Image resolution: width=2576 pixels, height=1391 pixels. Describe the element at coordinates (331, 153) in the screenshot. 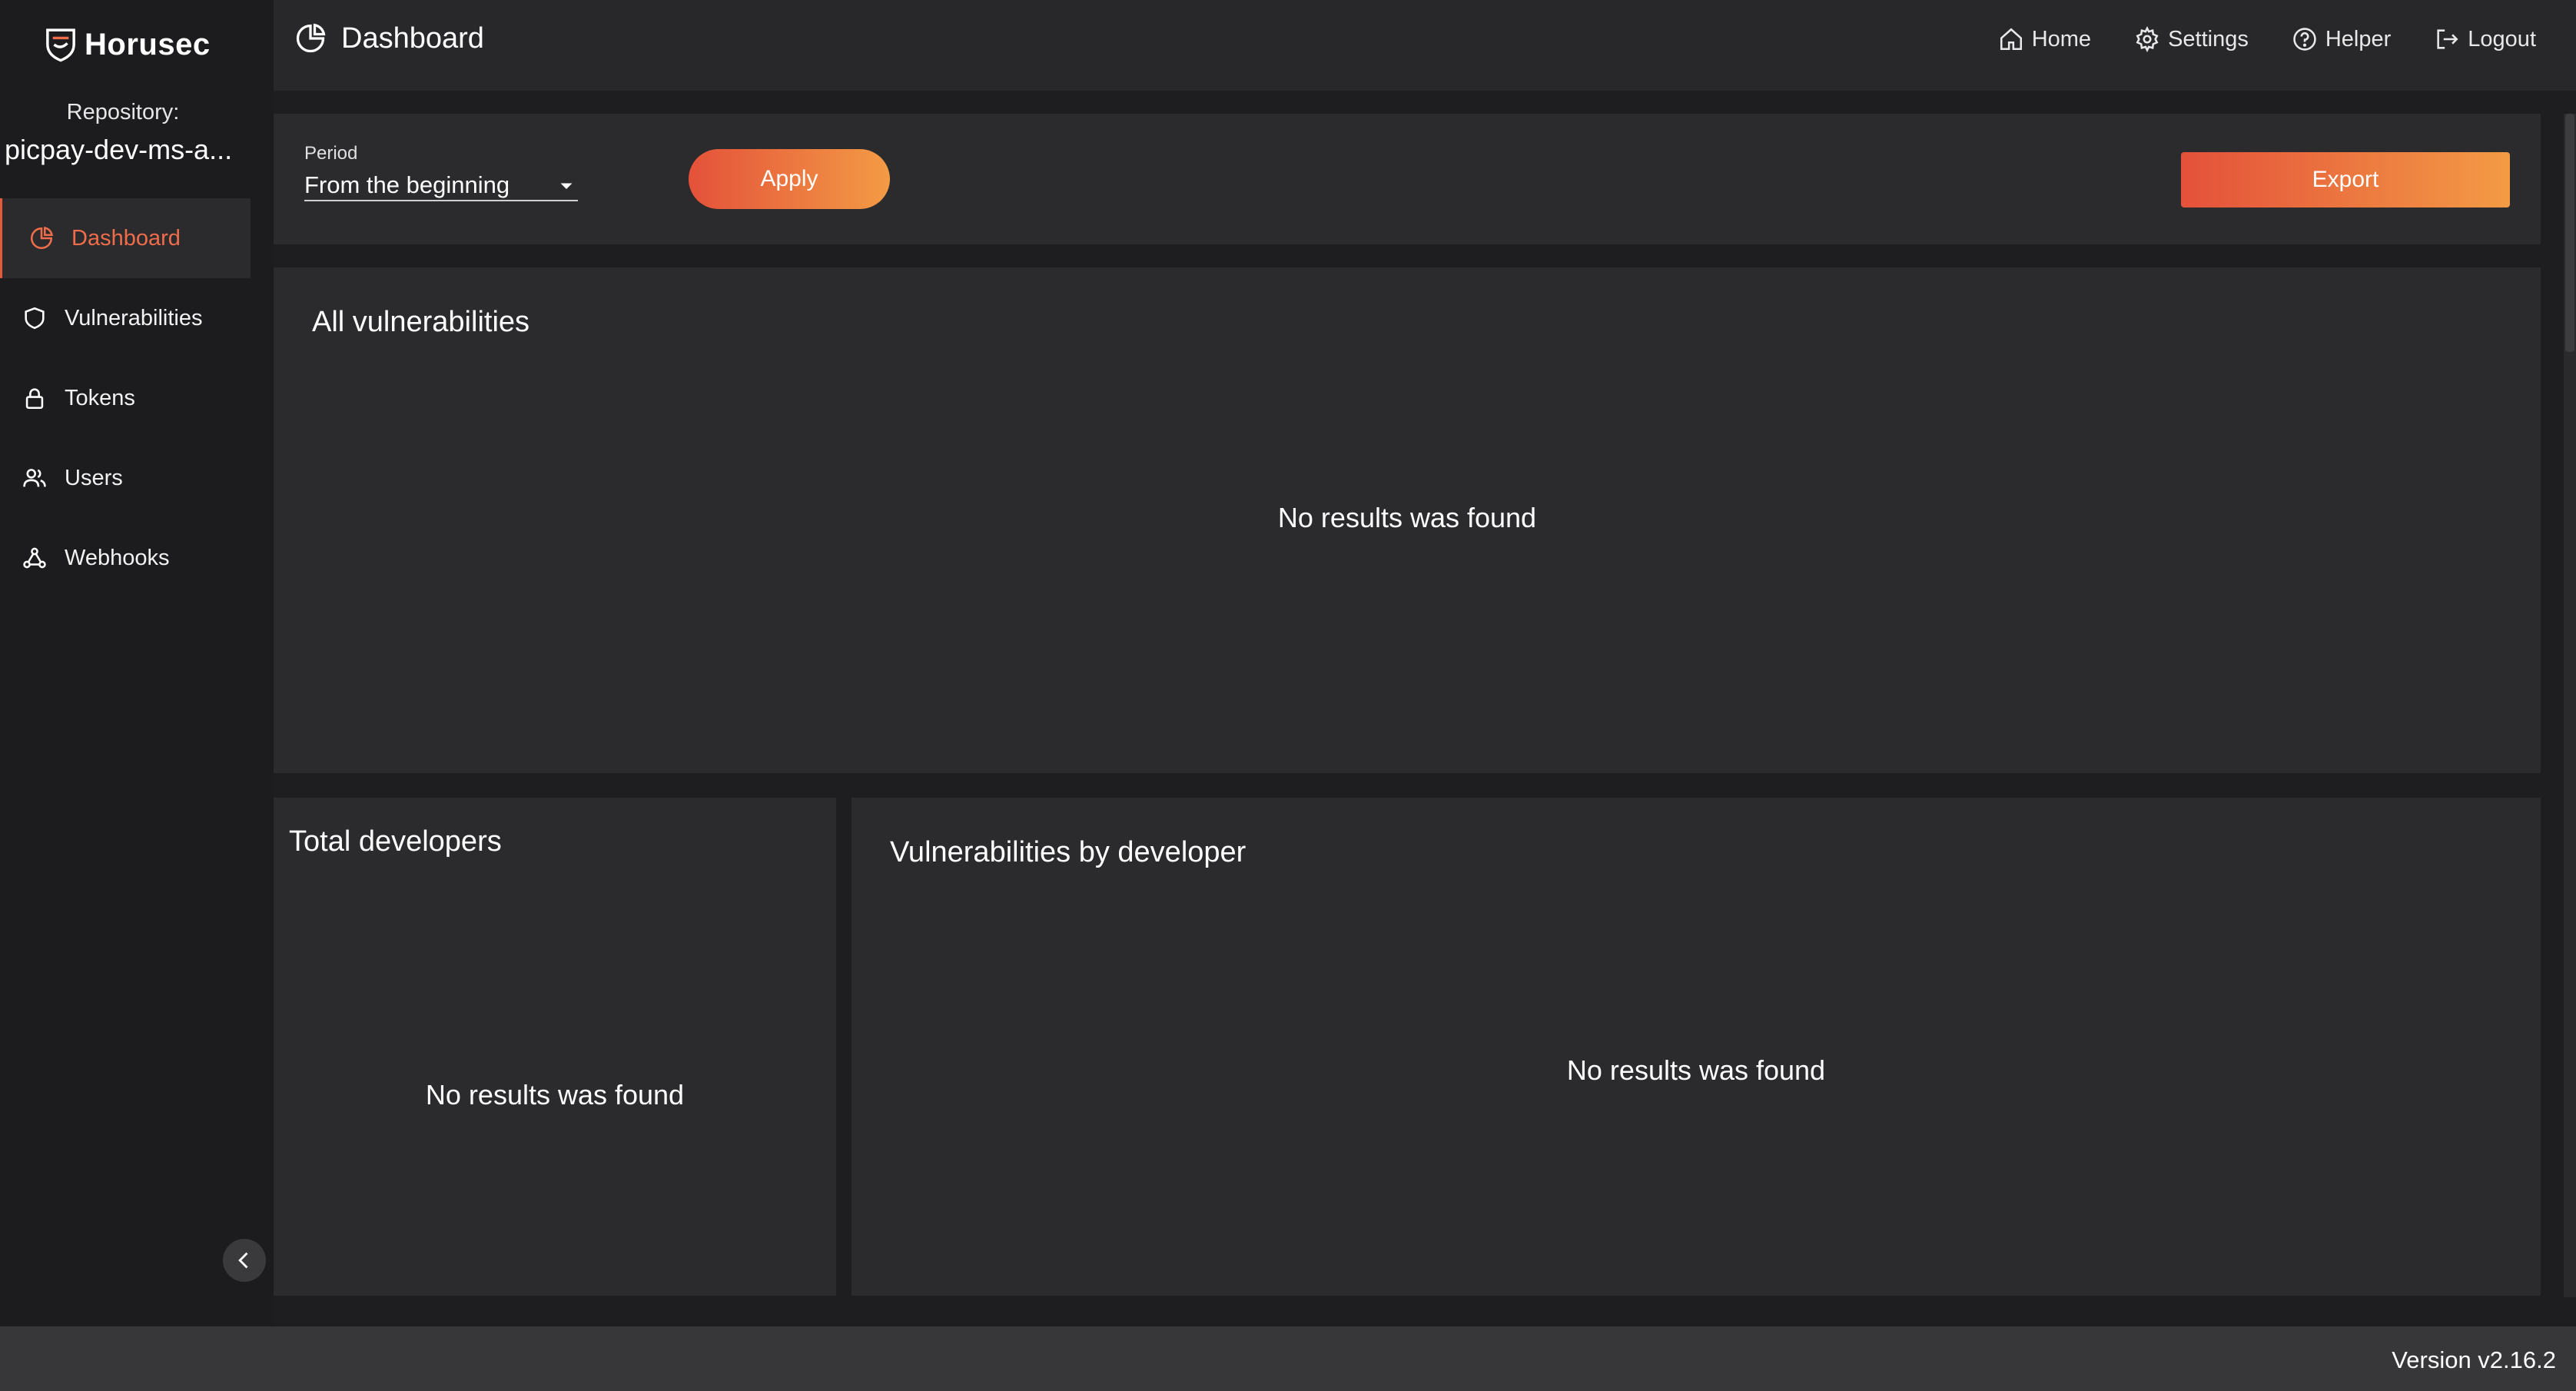

I see `period-label: Period` at that location.